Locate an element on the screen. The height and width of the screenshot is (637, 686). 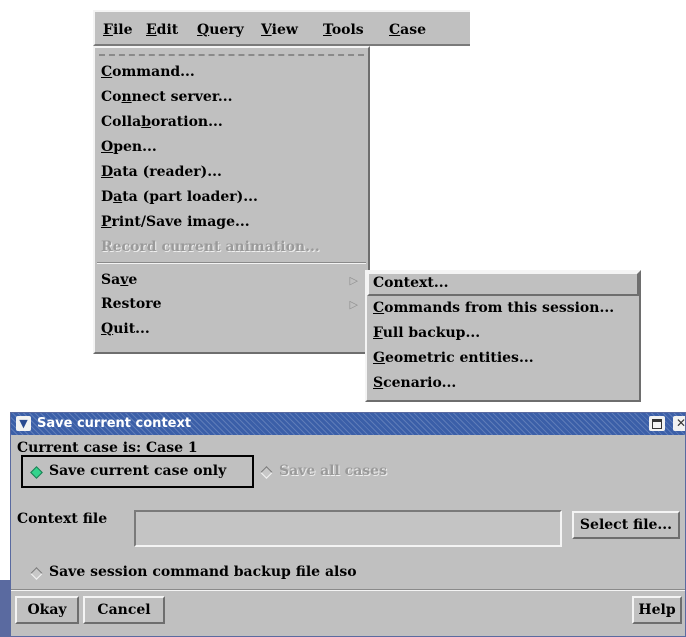
context-file-input is located at coordinates (348, 528).